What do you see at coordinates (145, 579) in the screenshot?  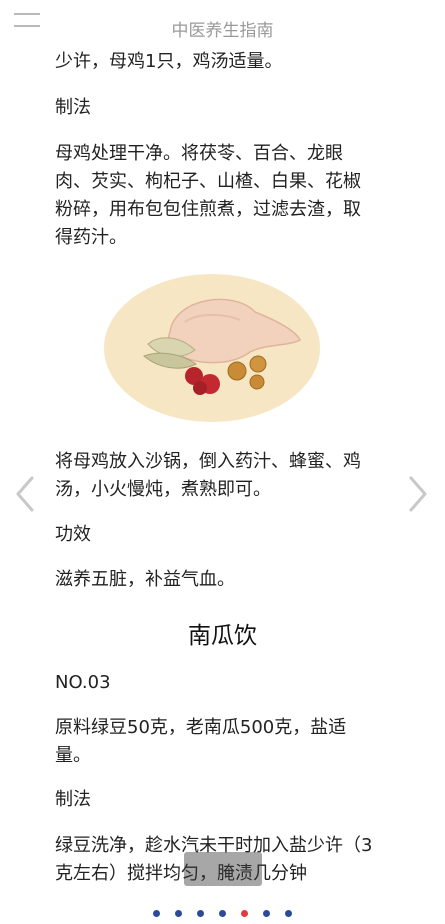 I see `effect-text: 滋养五脏，补益气血。` at bounding box center [145, 579].